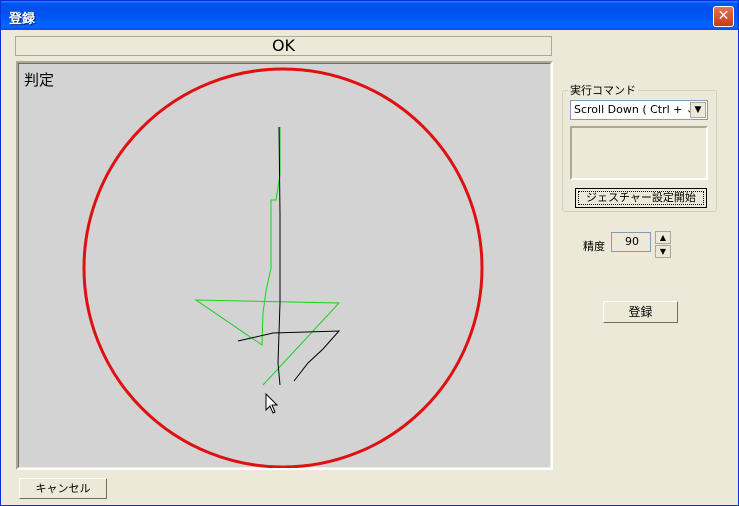  I want to click on chevron-down-icon: ▼, so click(698, 110).